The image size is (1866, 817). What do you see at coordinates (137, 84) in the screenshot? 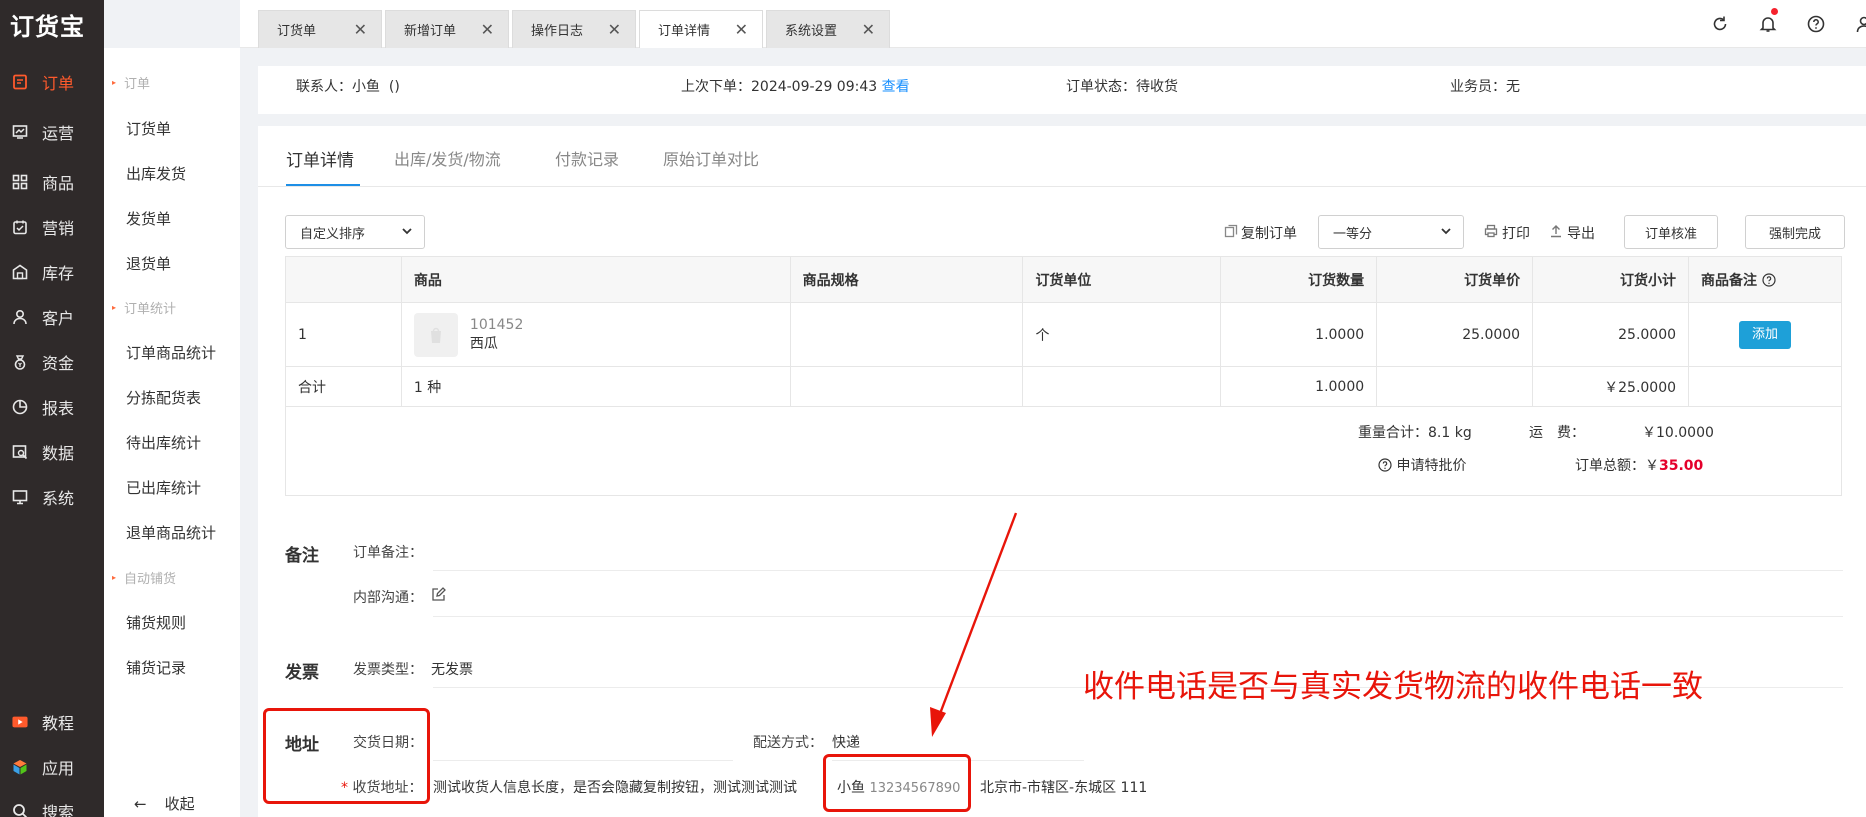
I see `submenu-group-label: 订单` at bounding box center [137, 84].